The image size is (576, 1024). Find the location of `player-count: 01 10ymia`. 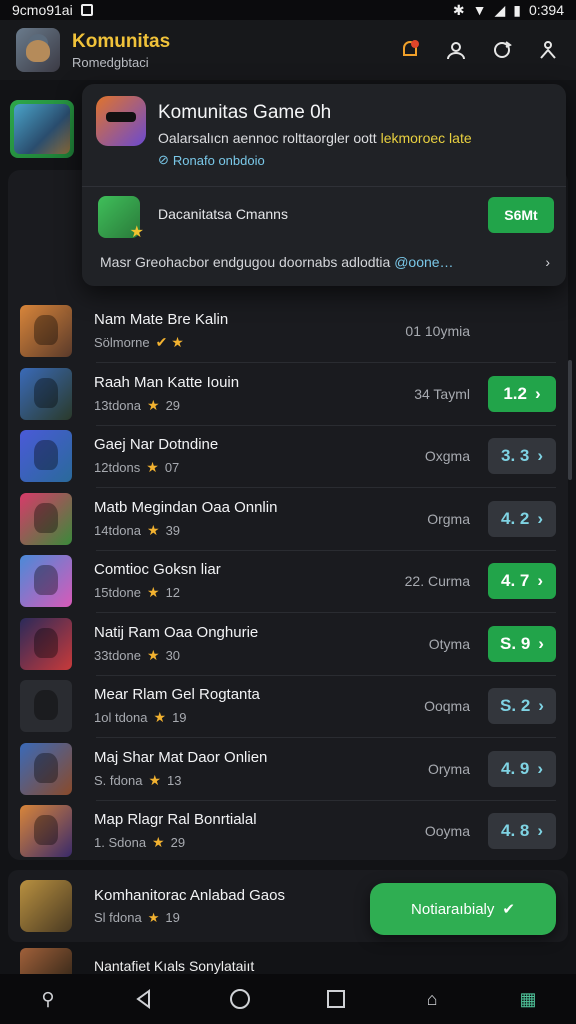

player-count: 01 10ymia is located at coordinates (437, 331).